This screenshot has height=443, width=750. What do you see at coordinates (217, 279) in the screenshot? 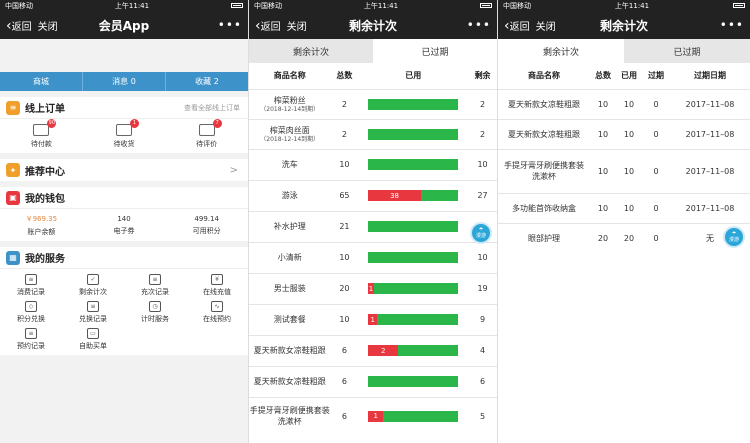
I see `service-icon: ¥` at bounding box center [217, 279].